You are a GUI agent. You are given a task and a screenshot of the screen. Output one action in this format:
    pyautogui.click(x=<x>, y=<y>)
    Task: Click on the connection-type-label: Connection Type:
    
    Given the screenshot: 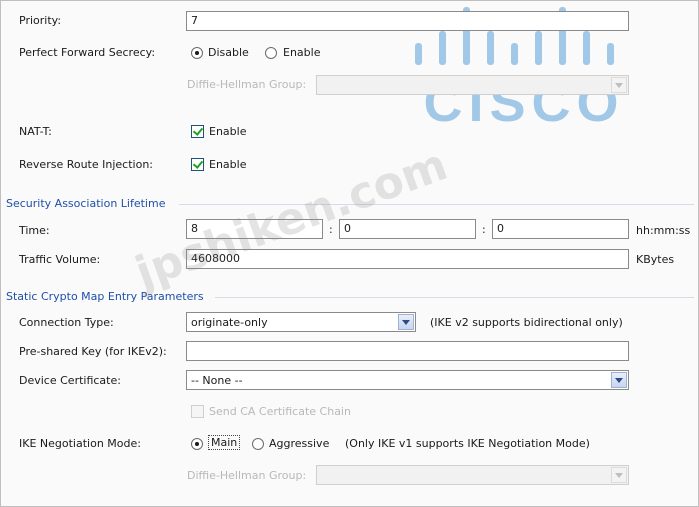 What is the action you would take?
    pyautogui.click(x=66, y=322)
    